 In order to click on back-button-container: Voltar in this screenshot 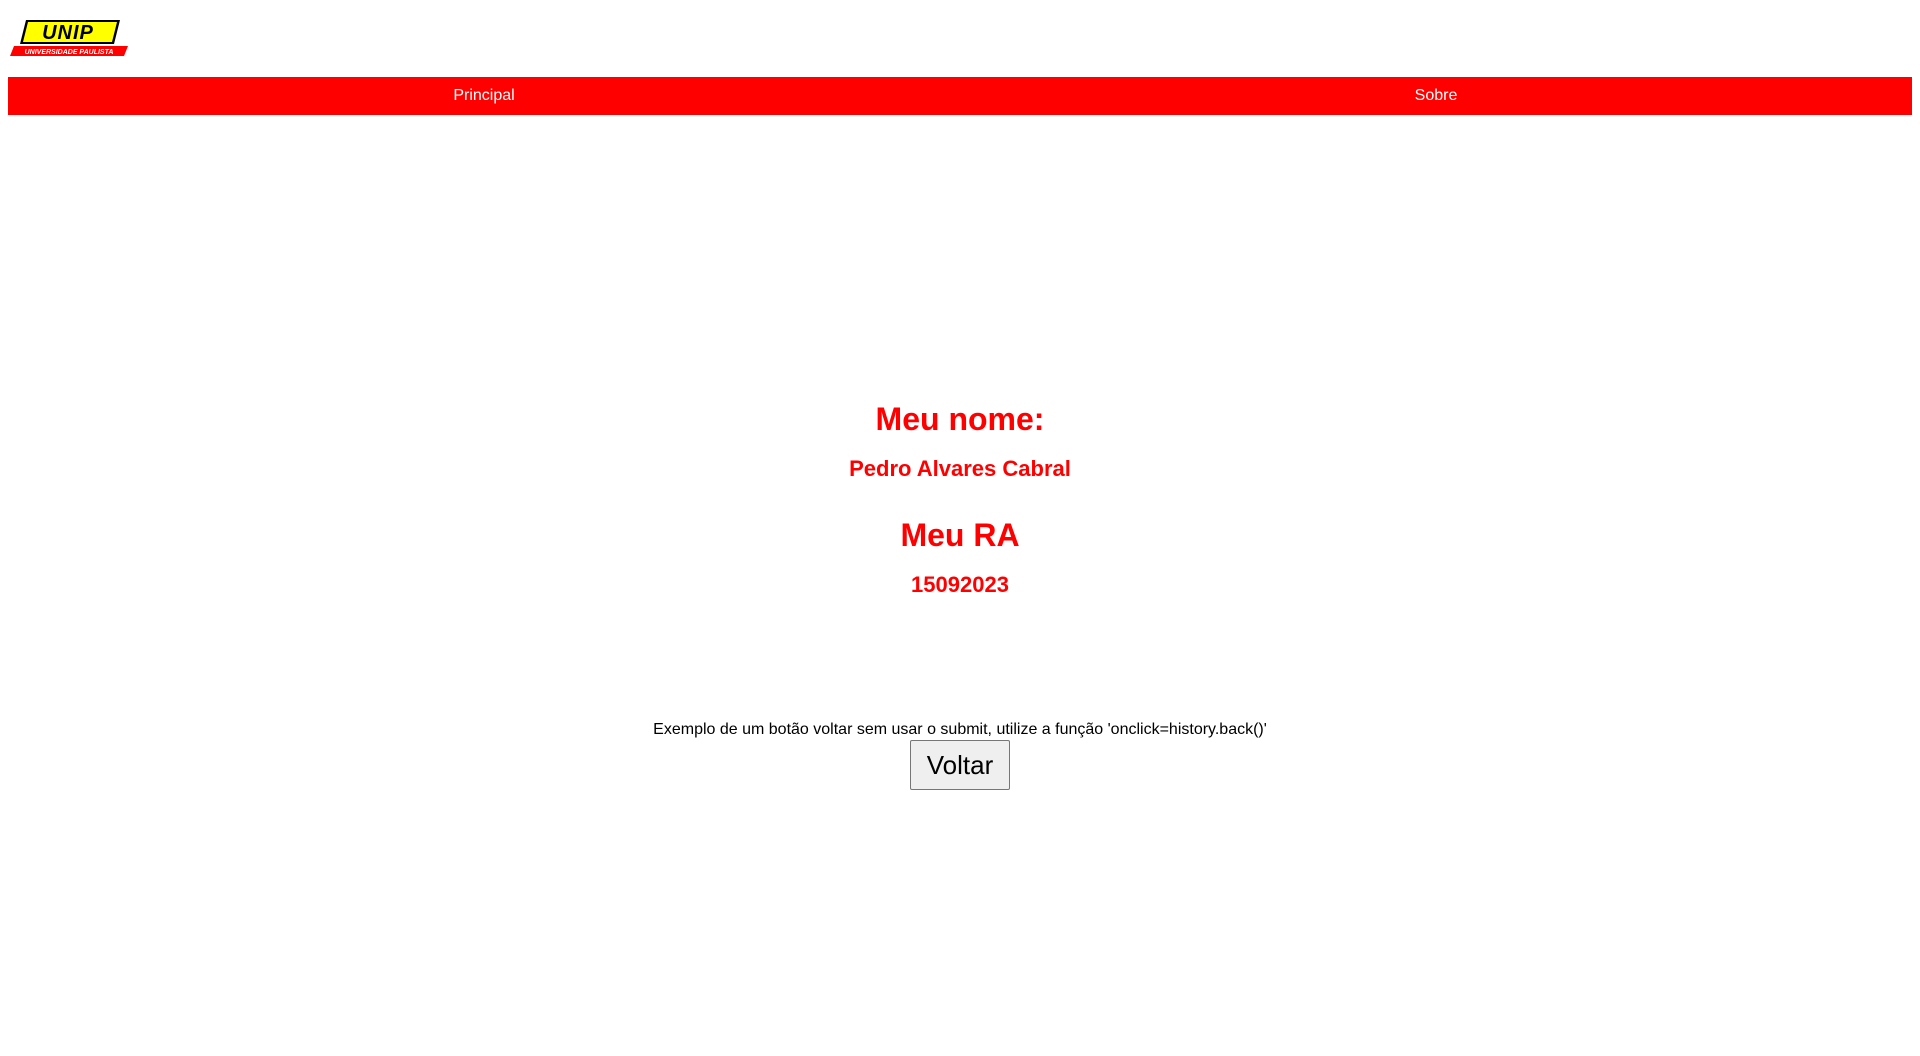, I will do `click(960, 765)`.